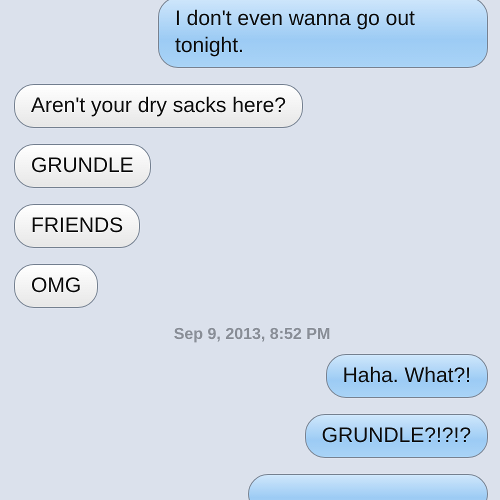 This screenshot has width=500, height=500. I want to click on sent-message-bubble: Haha. What?!, so click(407, 376).